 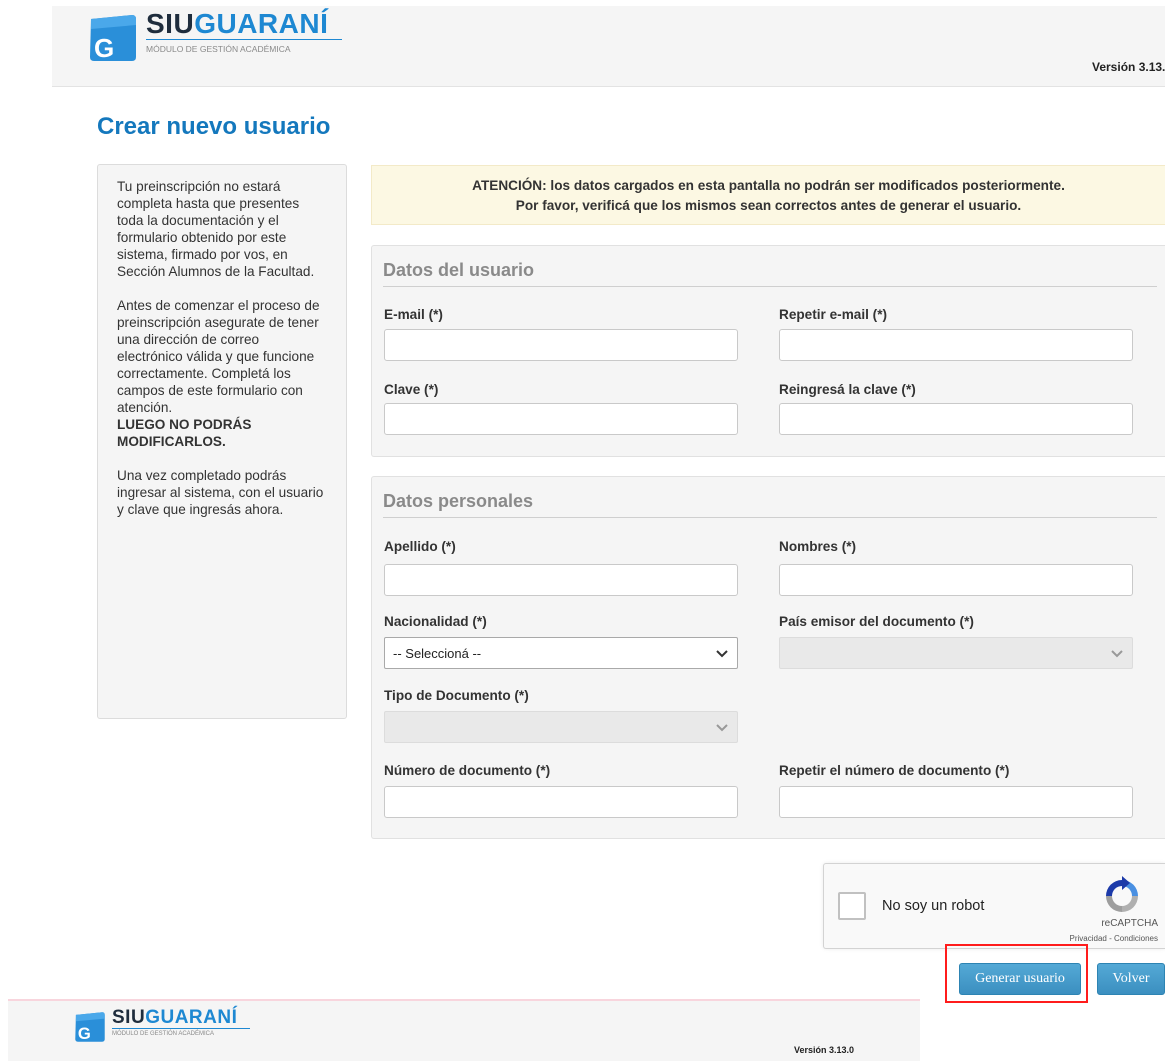 I want to click on issuing-country-label: País emisor del documento (*), so click(x=876, y=621).